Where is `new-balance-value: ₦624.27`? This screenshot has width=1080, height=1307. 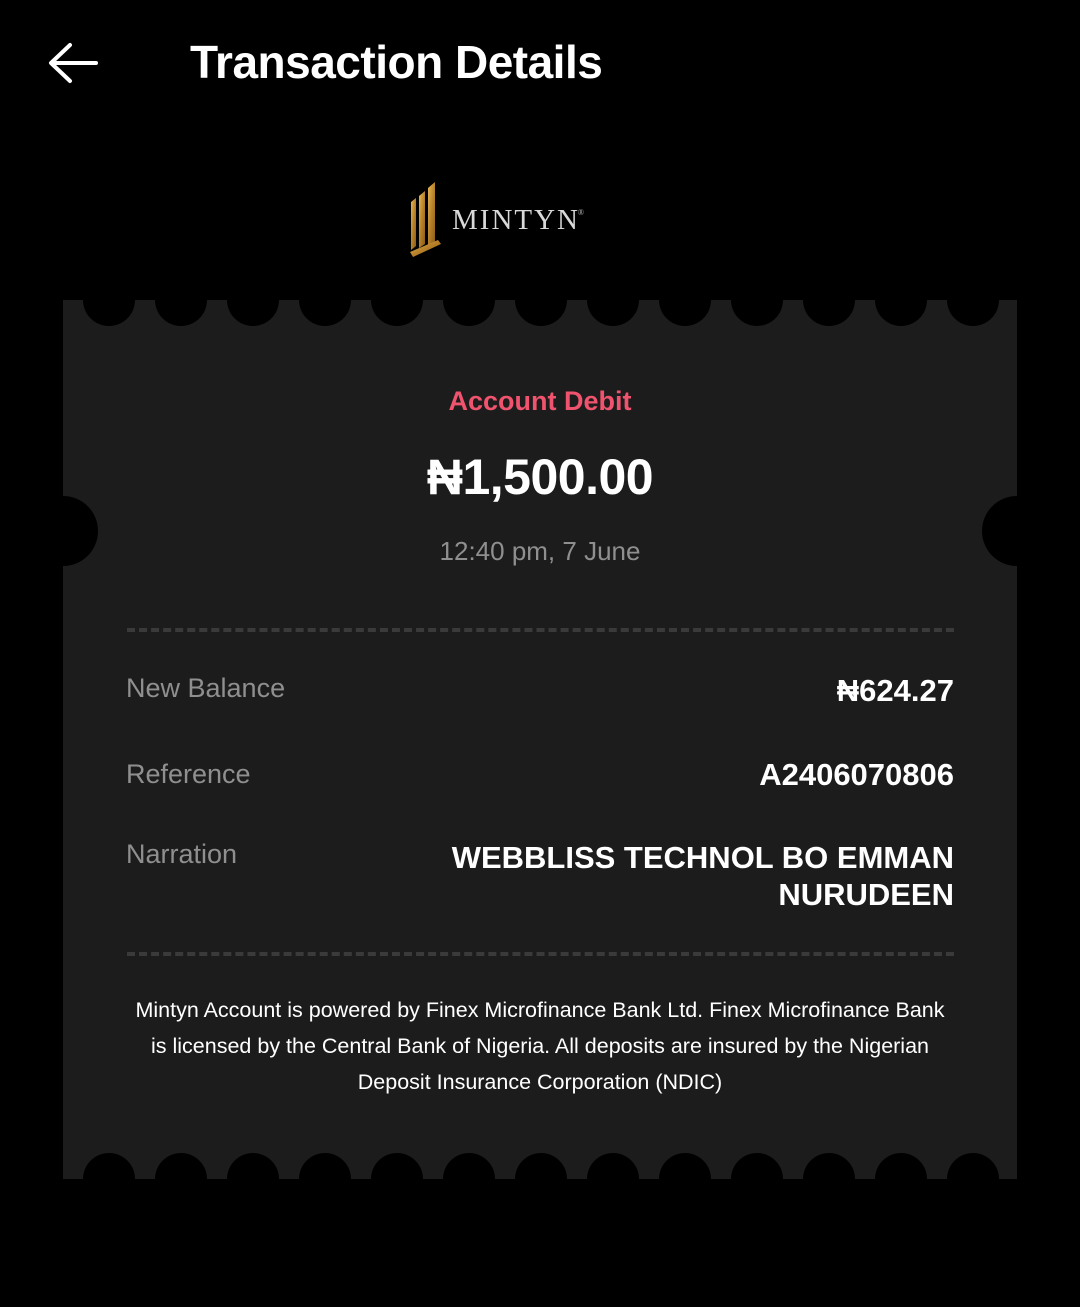 new-balance-value: ₦624.27 is located at coordinates (895, 690).